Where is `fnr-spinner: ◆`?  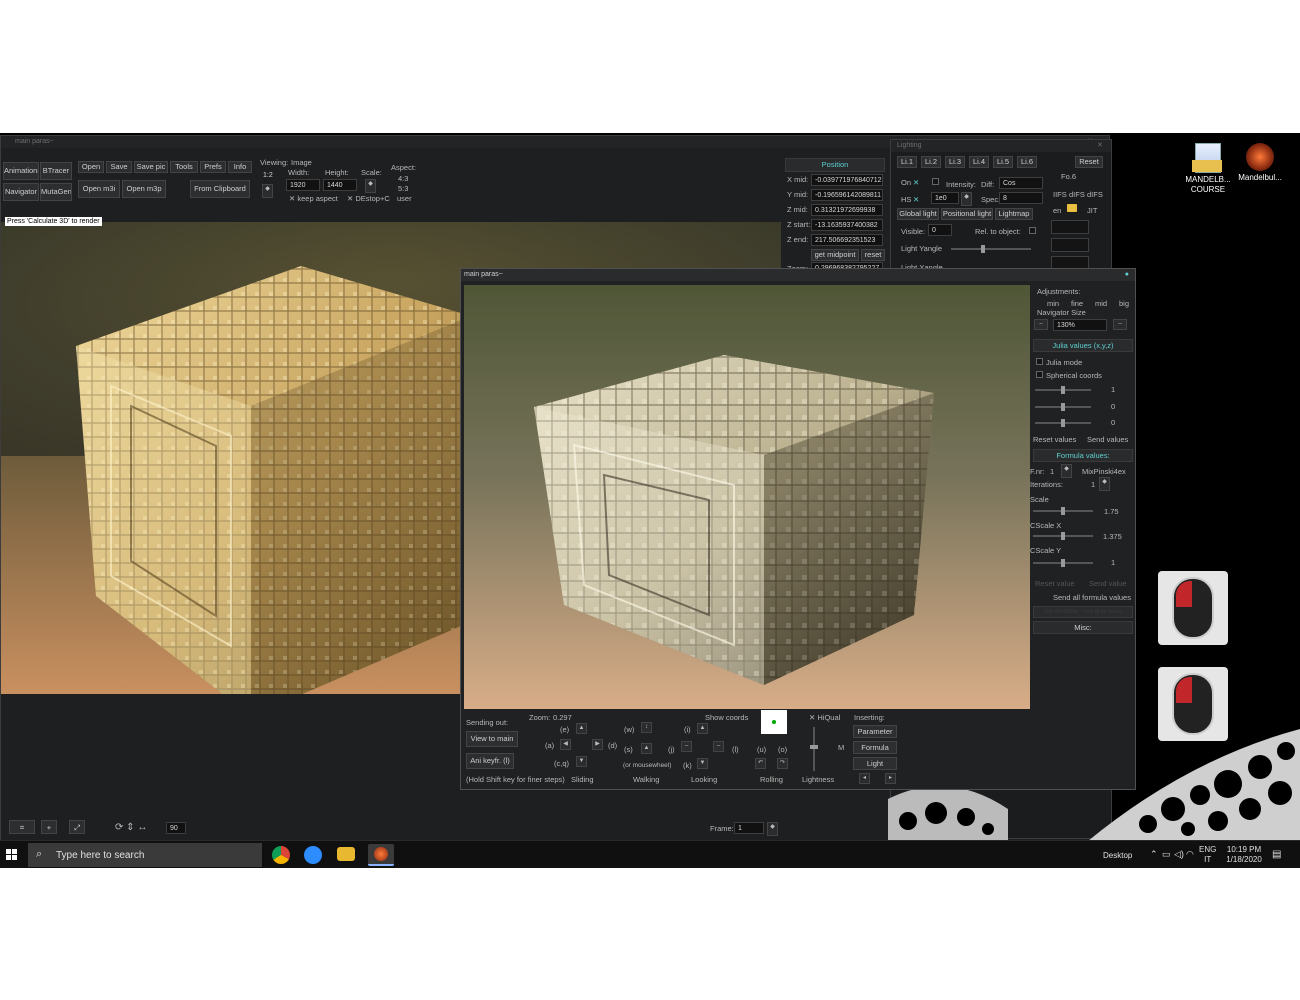 fnr-spinner: ◆ is located at coordinates (1066, 471).